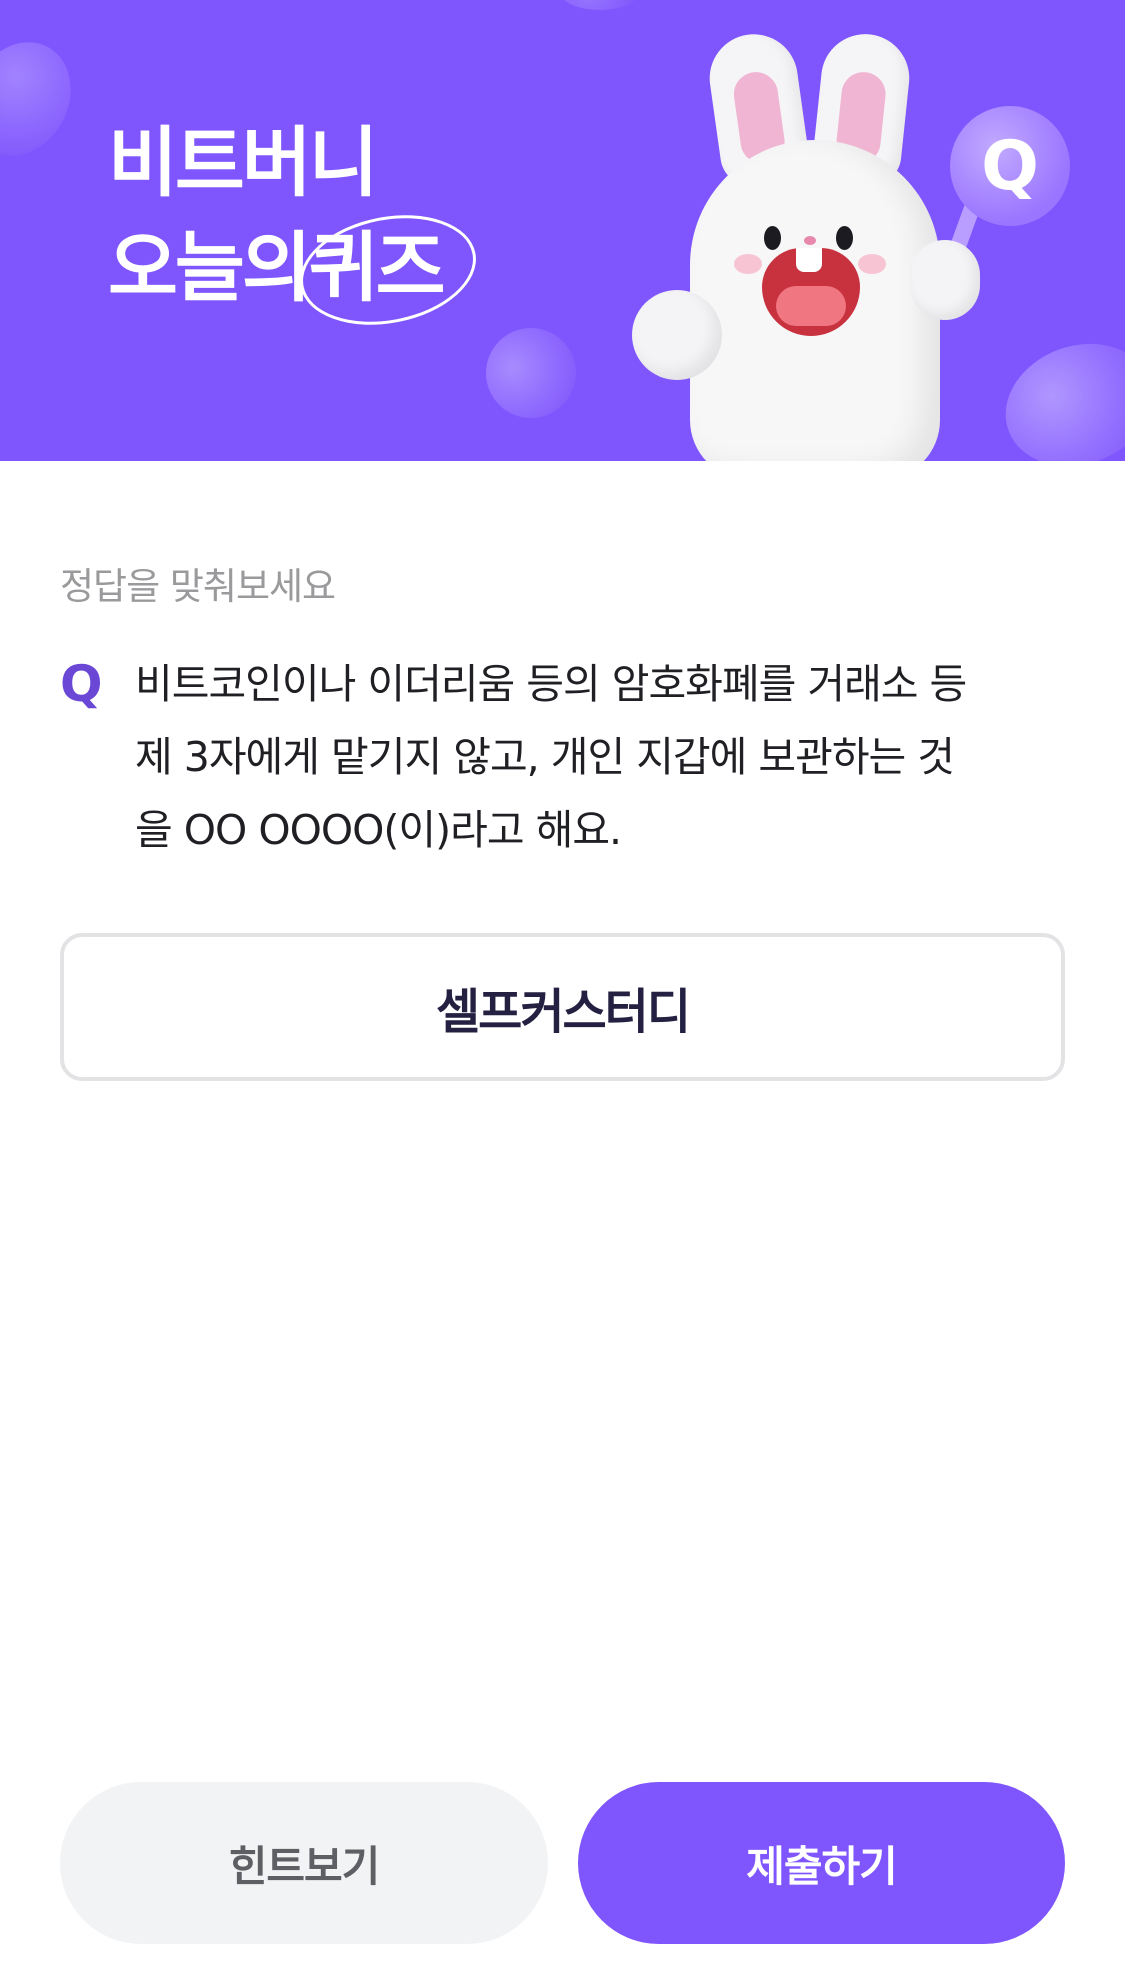 The image size is (1125, 1971). I want to click on bunny-tooth, so click(809, 260).